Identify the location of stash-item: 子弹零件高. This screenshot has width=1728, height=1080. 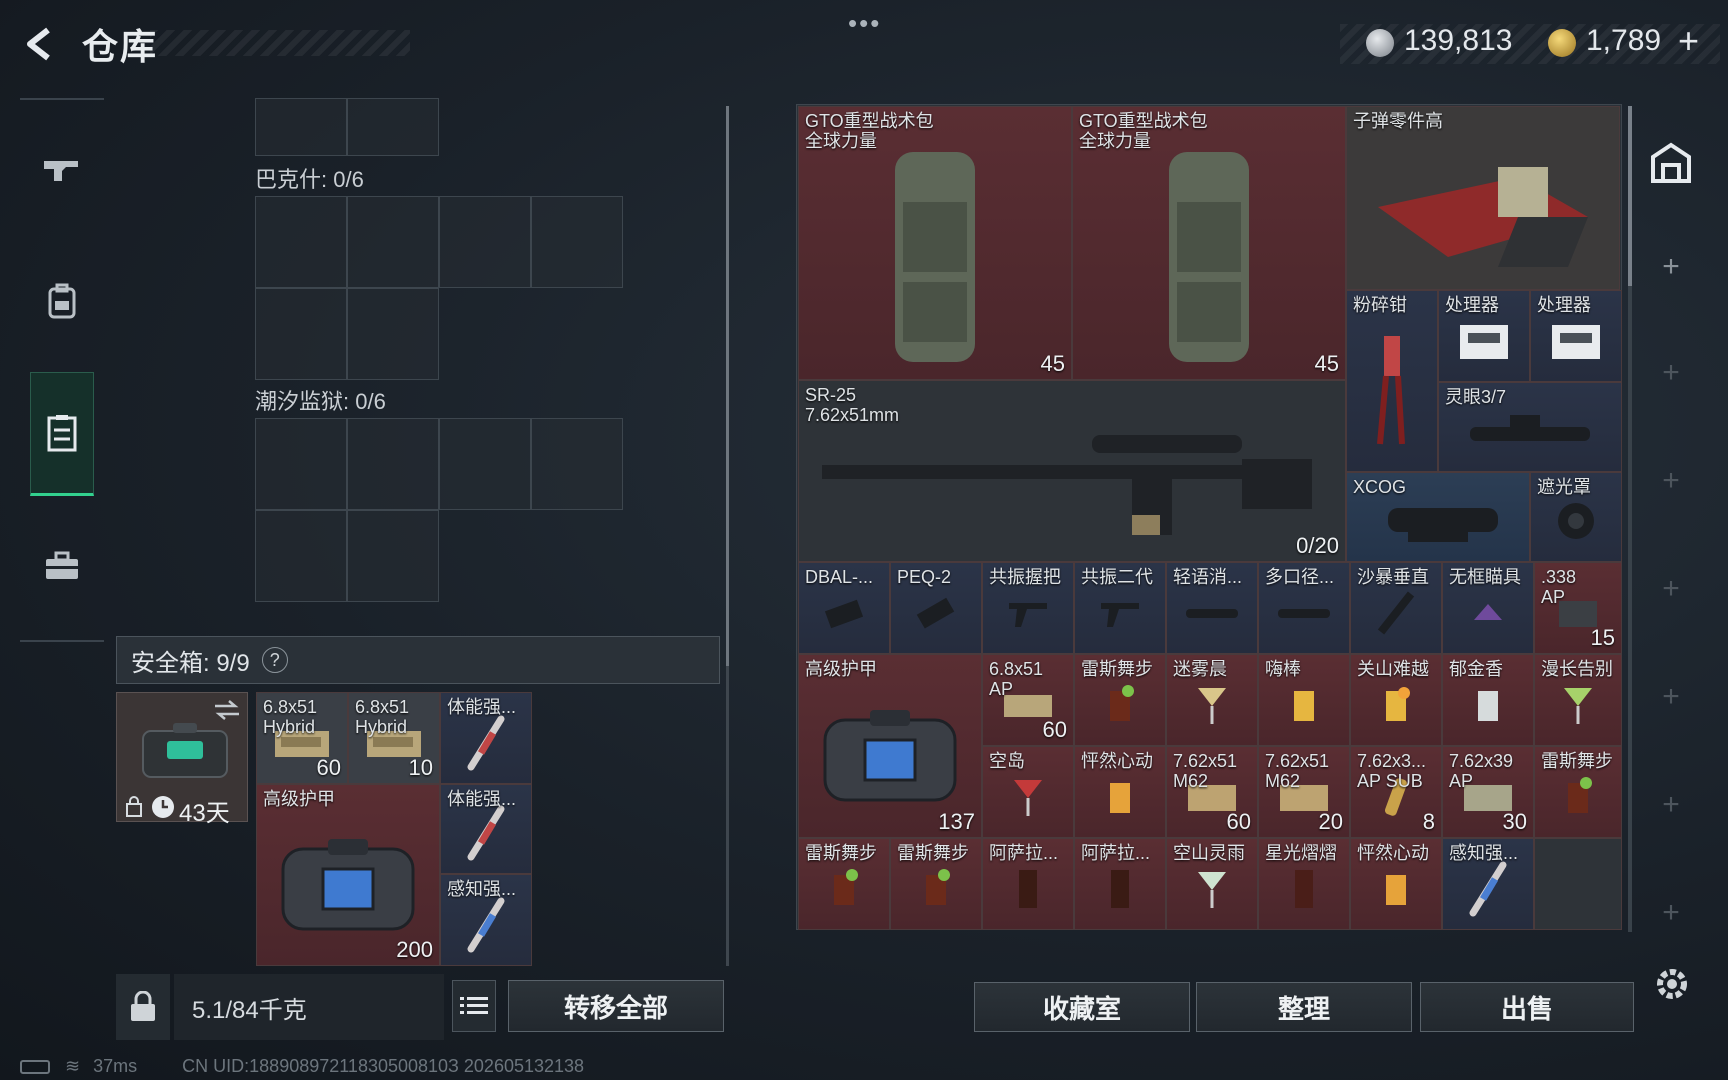
(1483, 198).